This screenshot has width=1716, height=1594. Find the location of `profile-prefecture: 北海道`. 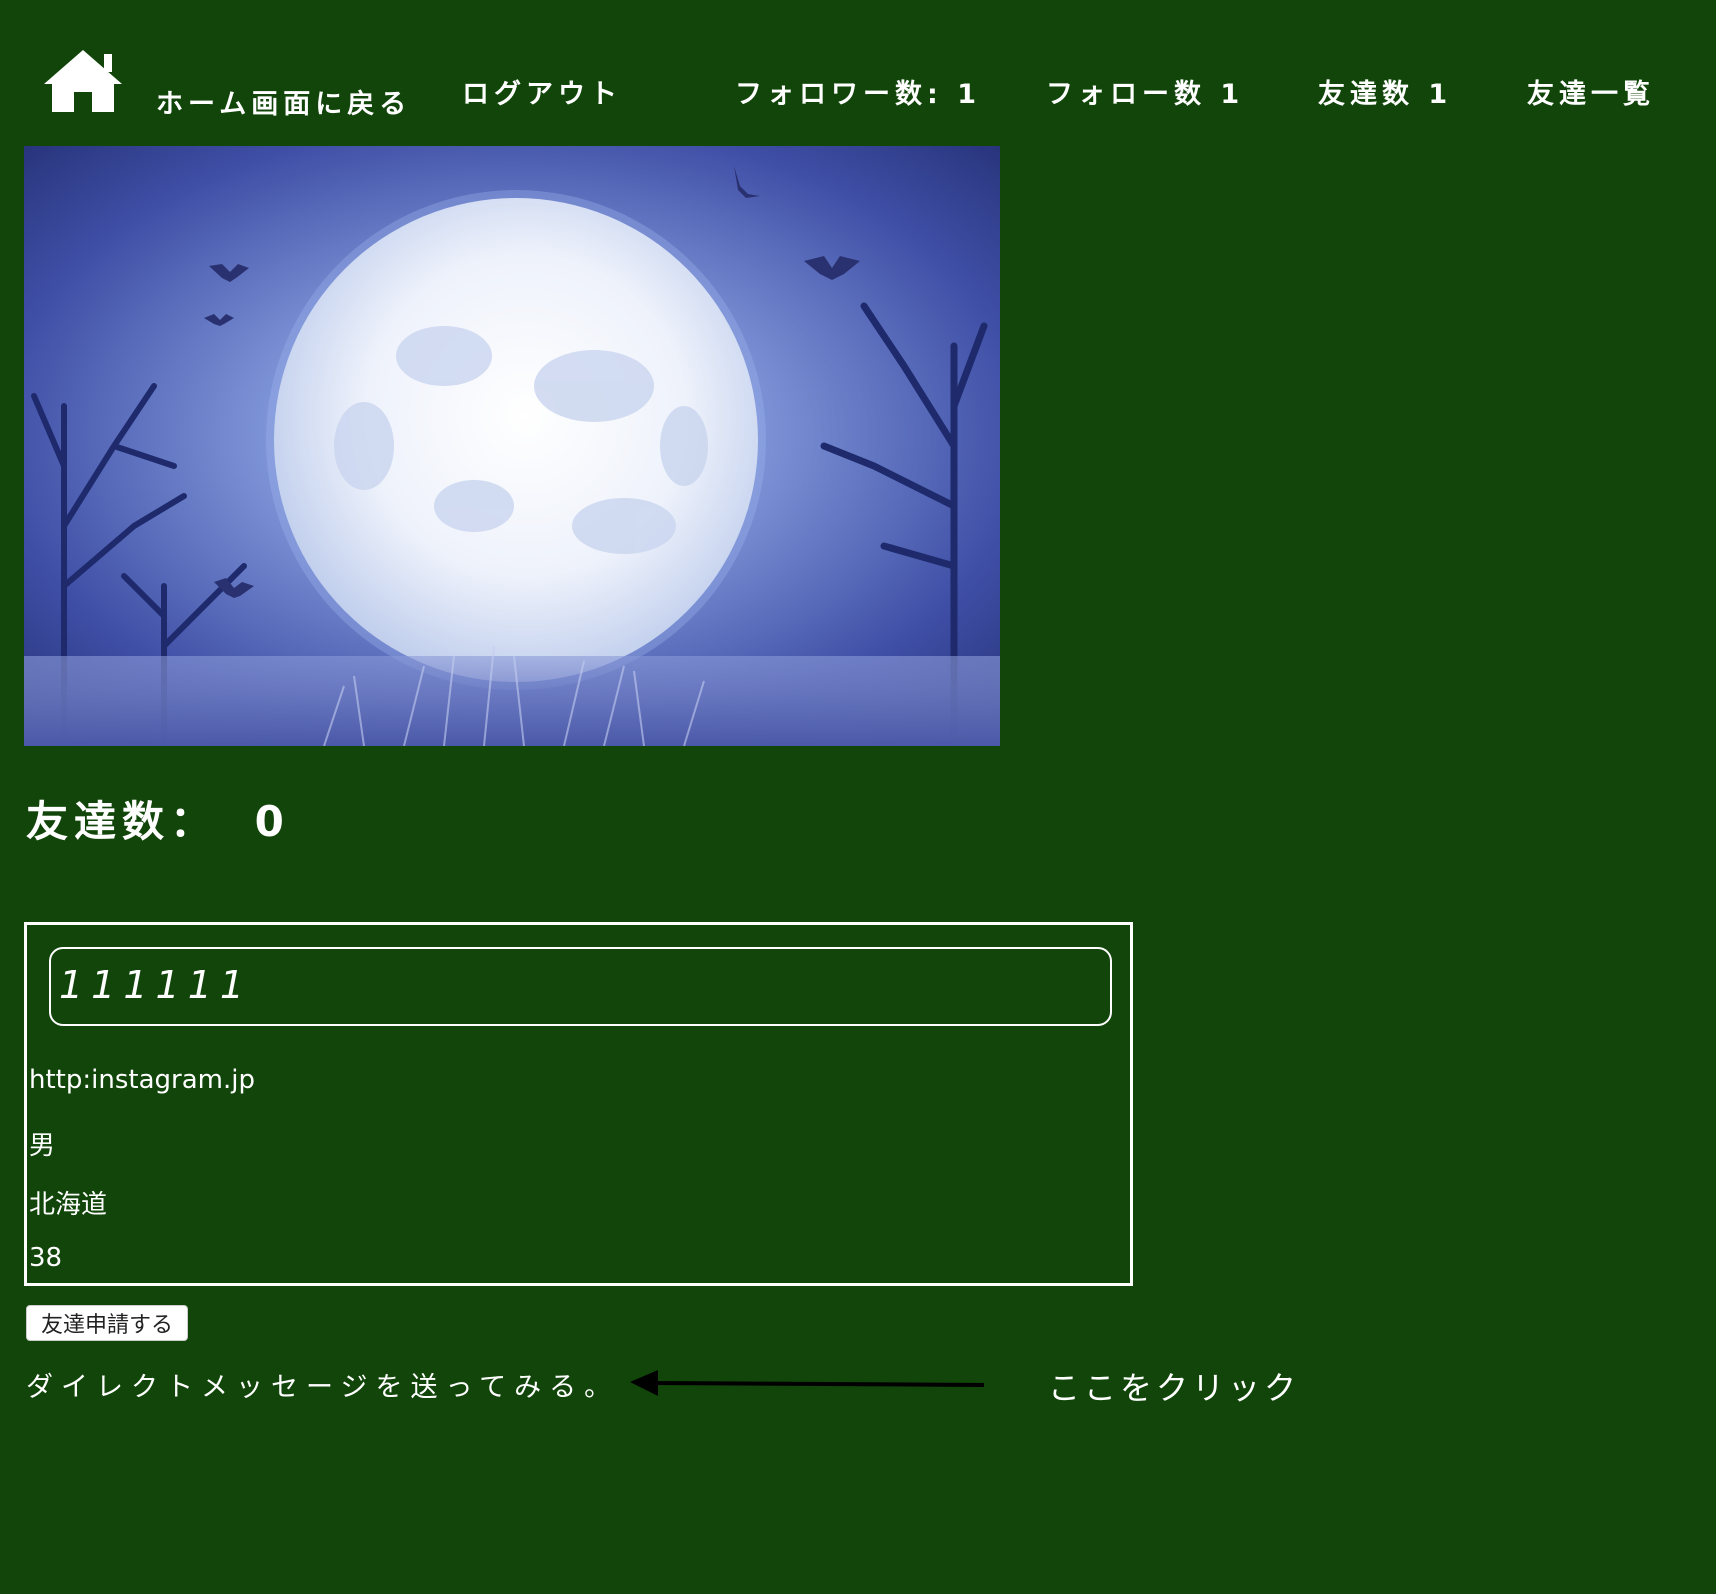

profile-prefecture: 北海道 is located at coordinates (68, 1205).